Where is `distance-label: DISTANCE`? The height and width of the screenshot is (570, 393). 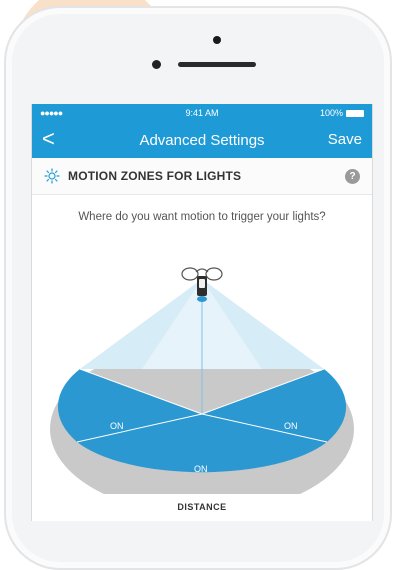 distance-label: DISTANCE is located at coordinates (202, 507).